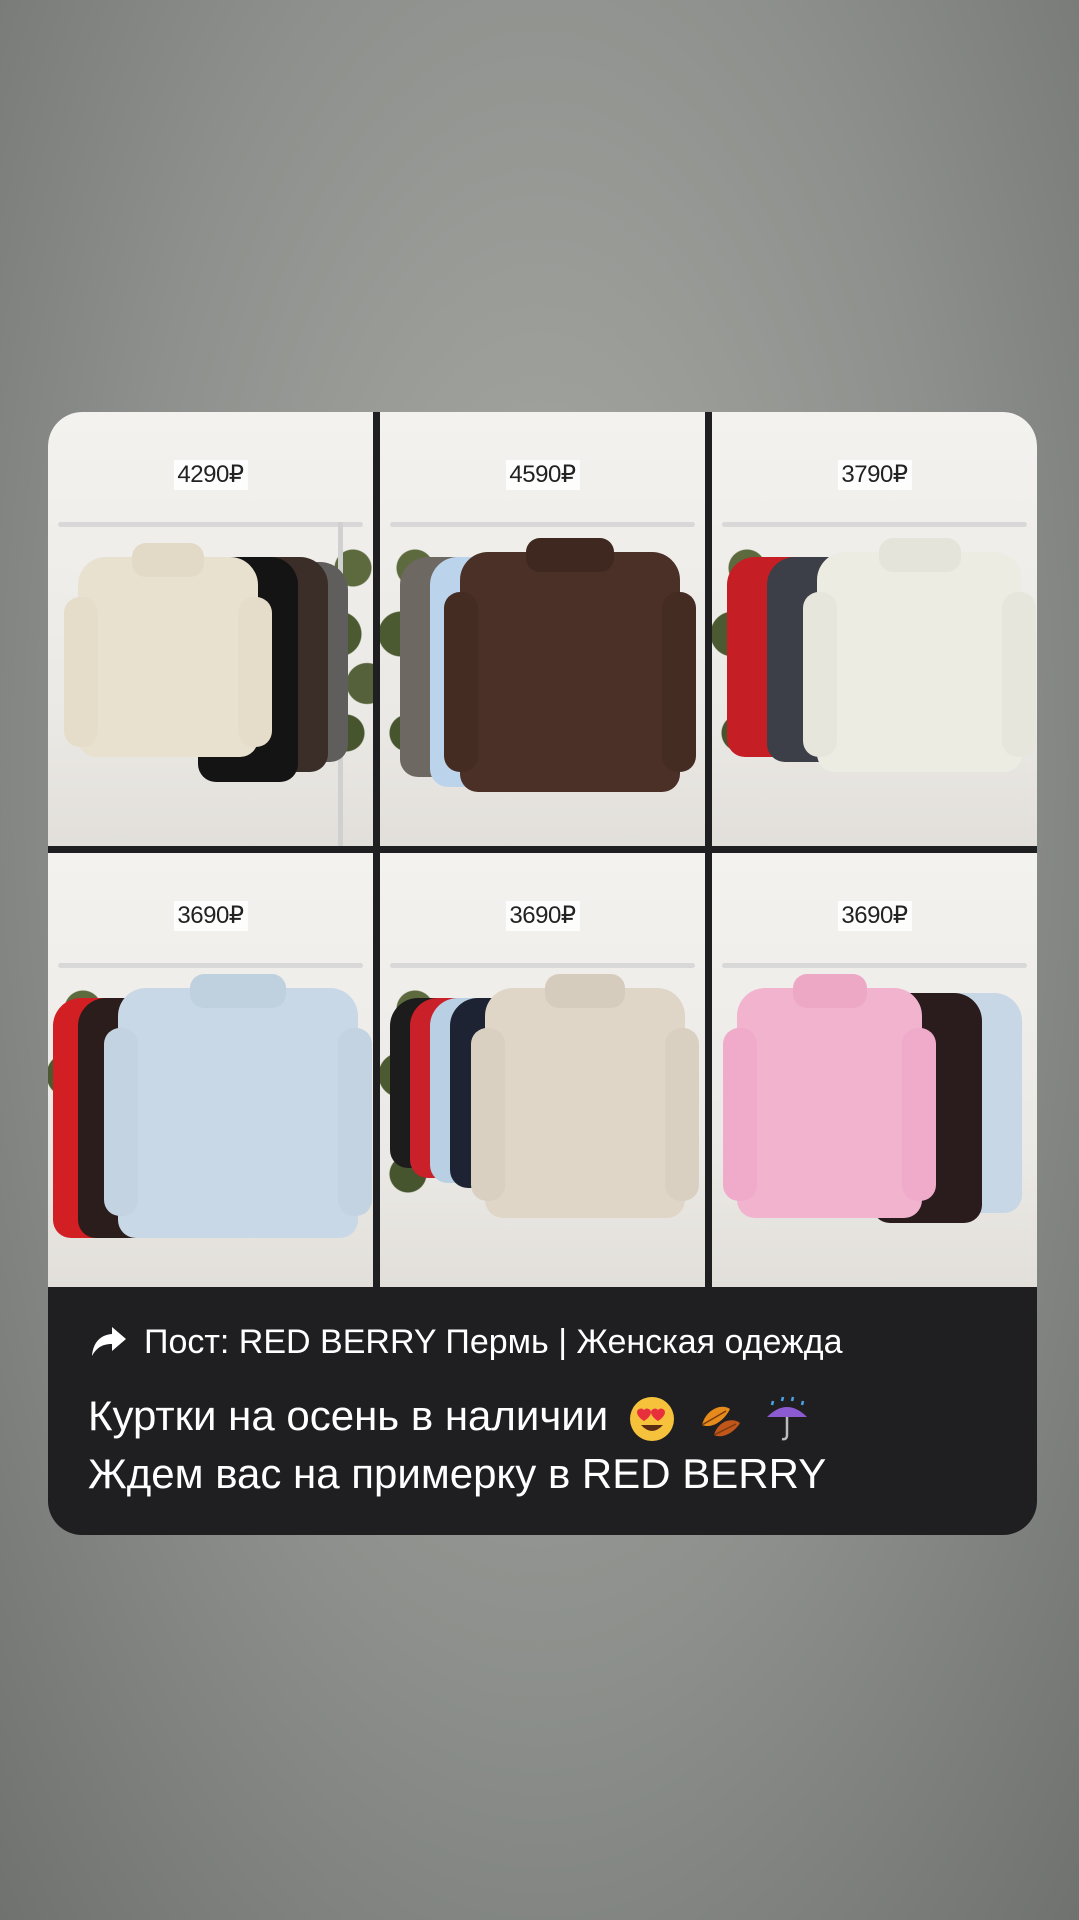 The image size is (1079, 1920). I want to click on price-tag: 4590₽, so click(542, 475).